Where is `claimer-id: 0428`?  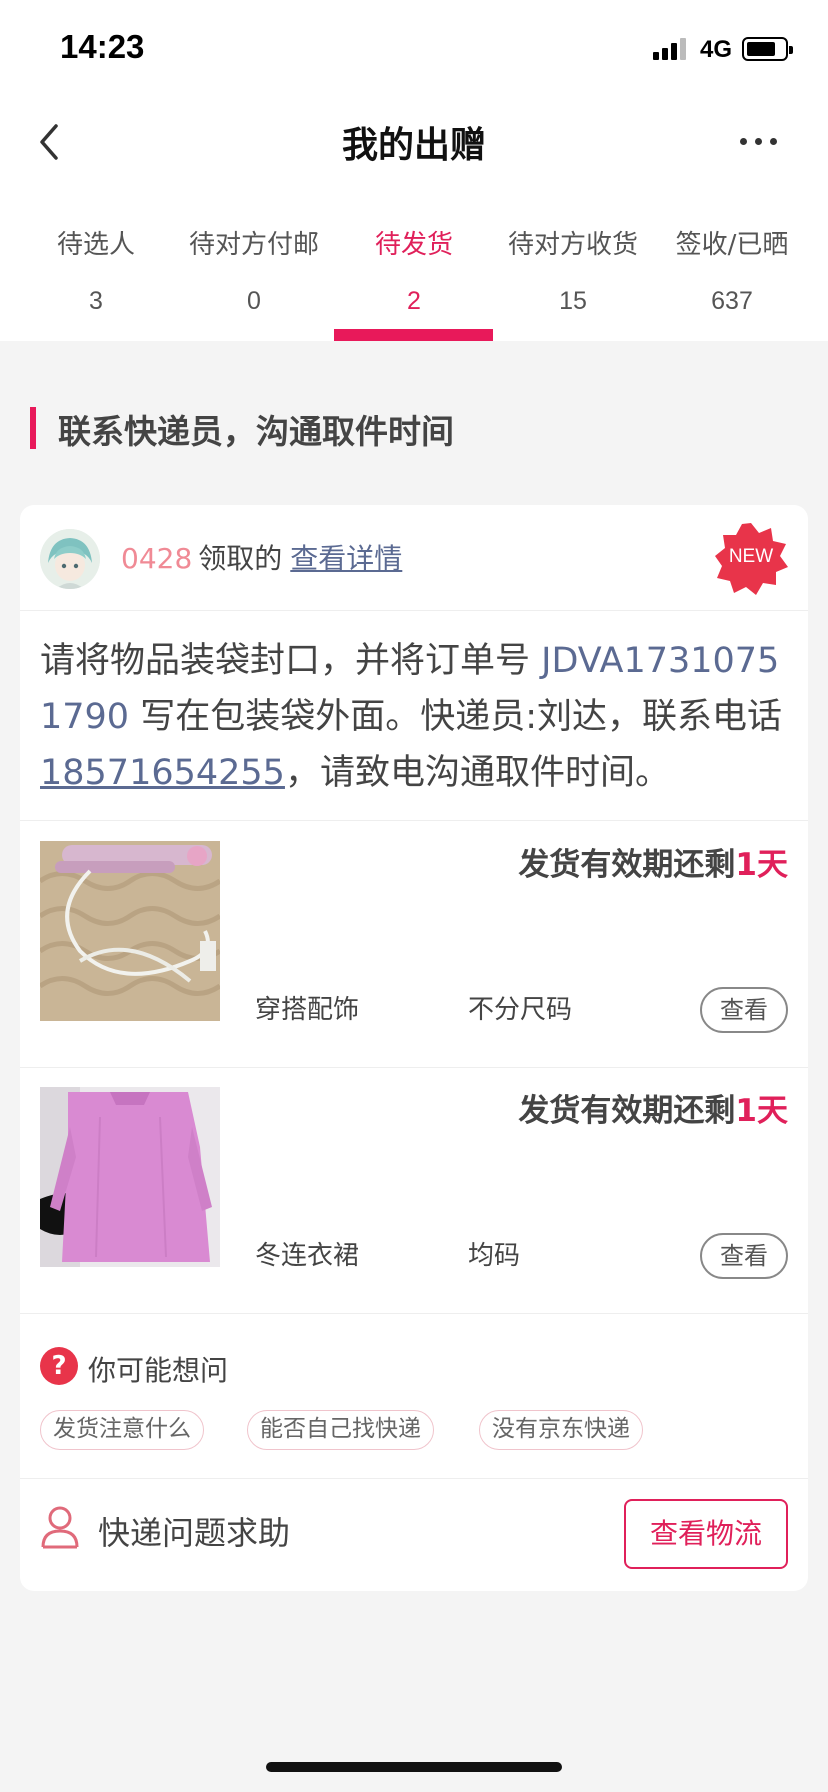 claimer-id: 0428 is located at coordinates (157, 558).